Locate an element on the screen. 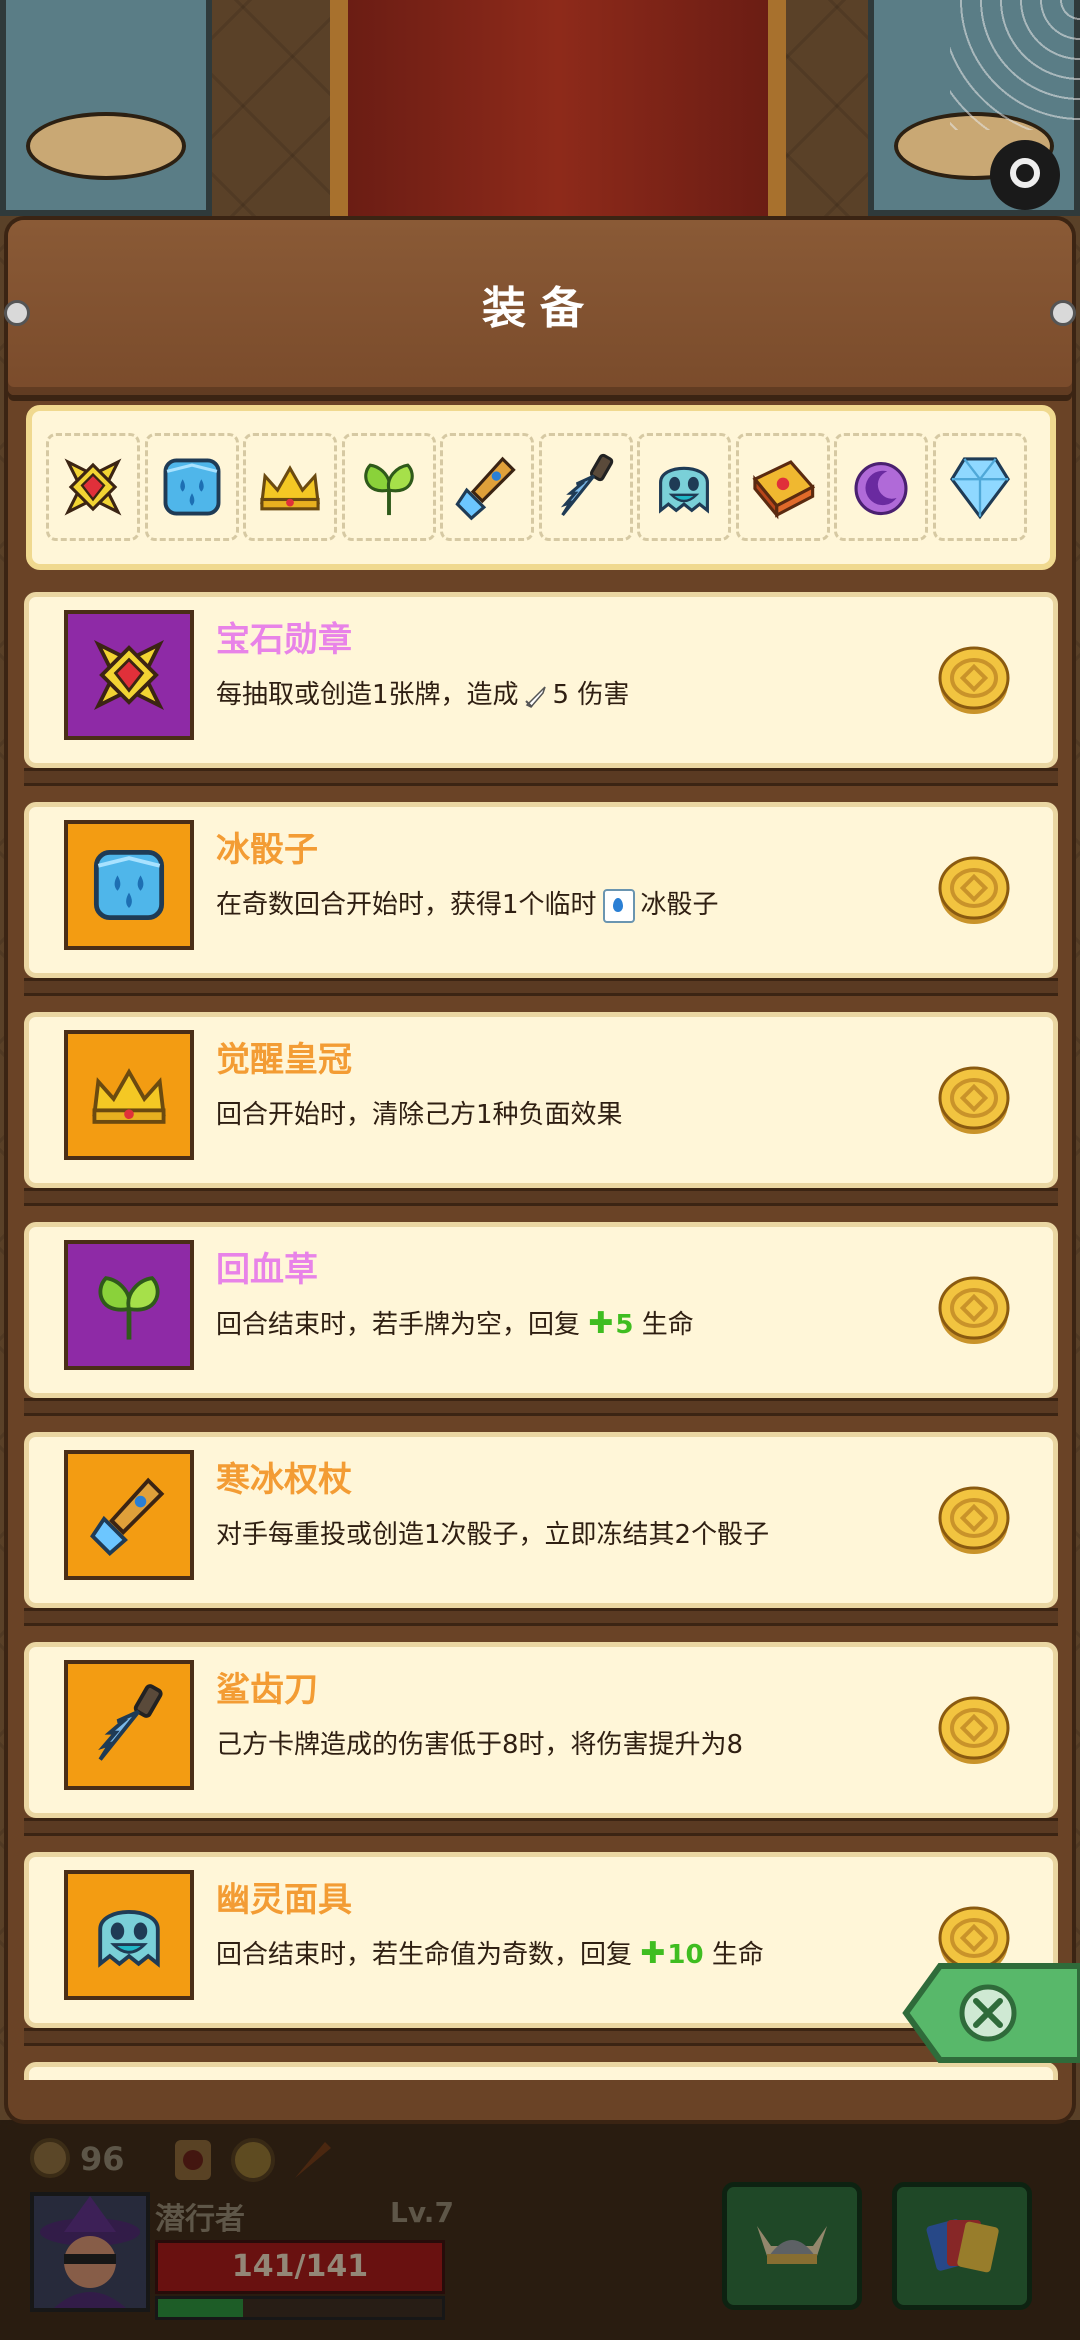  equipment-card: 寒冰权杖对手每重投或创造1次骰子，立即冻结其2个骰子 is located at coordinates (541, 1529).